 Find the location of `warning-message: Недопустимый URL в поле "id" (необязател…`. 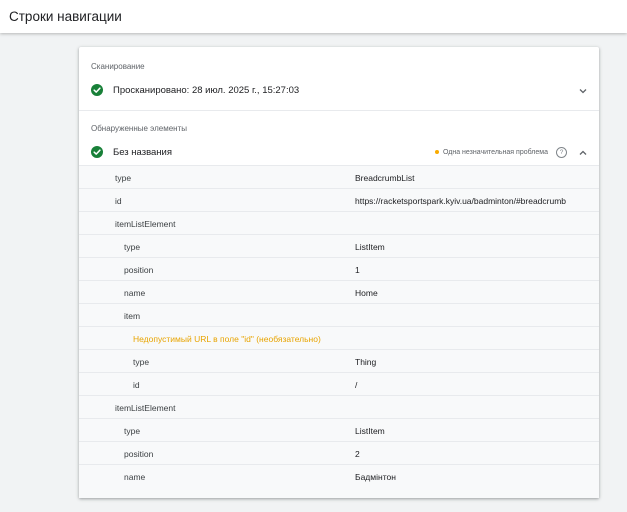

warning-message: Недопустимый URL в поле "id" (необязател… is located at coordinates (227, 339).